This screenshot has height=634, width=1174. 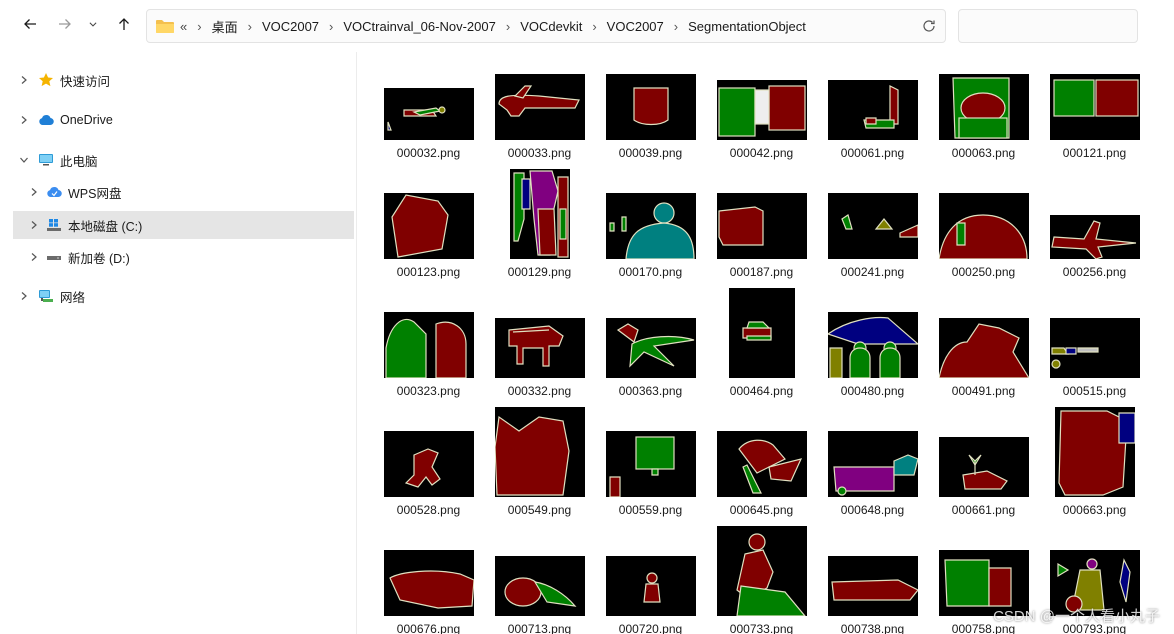 What do you see at coordinates (183, 257) in the screenshot?
I see `sidebar-item-new-volume-d: 新加卷 (D:)` at bounding box center [183, 257].